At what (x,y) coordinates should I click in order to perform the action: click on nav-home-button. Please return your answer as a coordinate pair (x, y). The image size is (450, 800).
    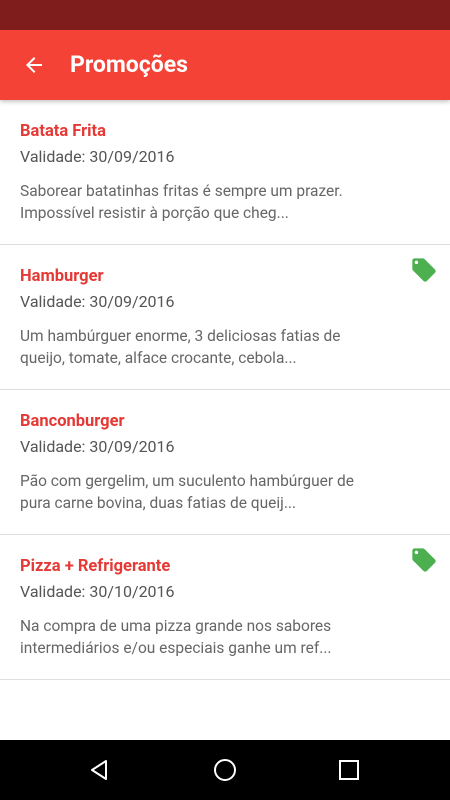
    Looking at the image, I should click on (225, 770).